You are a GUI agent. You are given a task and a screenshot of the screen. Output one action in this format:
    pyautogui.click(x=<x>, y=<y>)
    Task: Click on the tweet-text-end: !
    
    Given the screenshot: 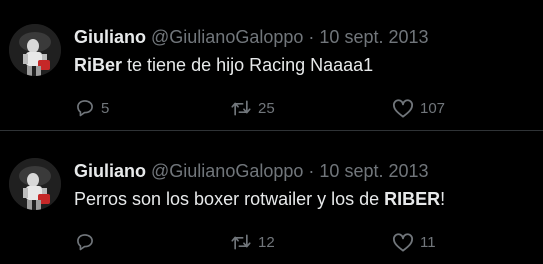 What is the action you would take?
    pyautogui.click(x=443, y=199)
    